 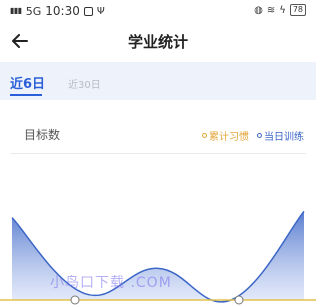 I want to click on page-title: 学业统计, so click(x=157, y=42).